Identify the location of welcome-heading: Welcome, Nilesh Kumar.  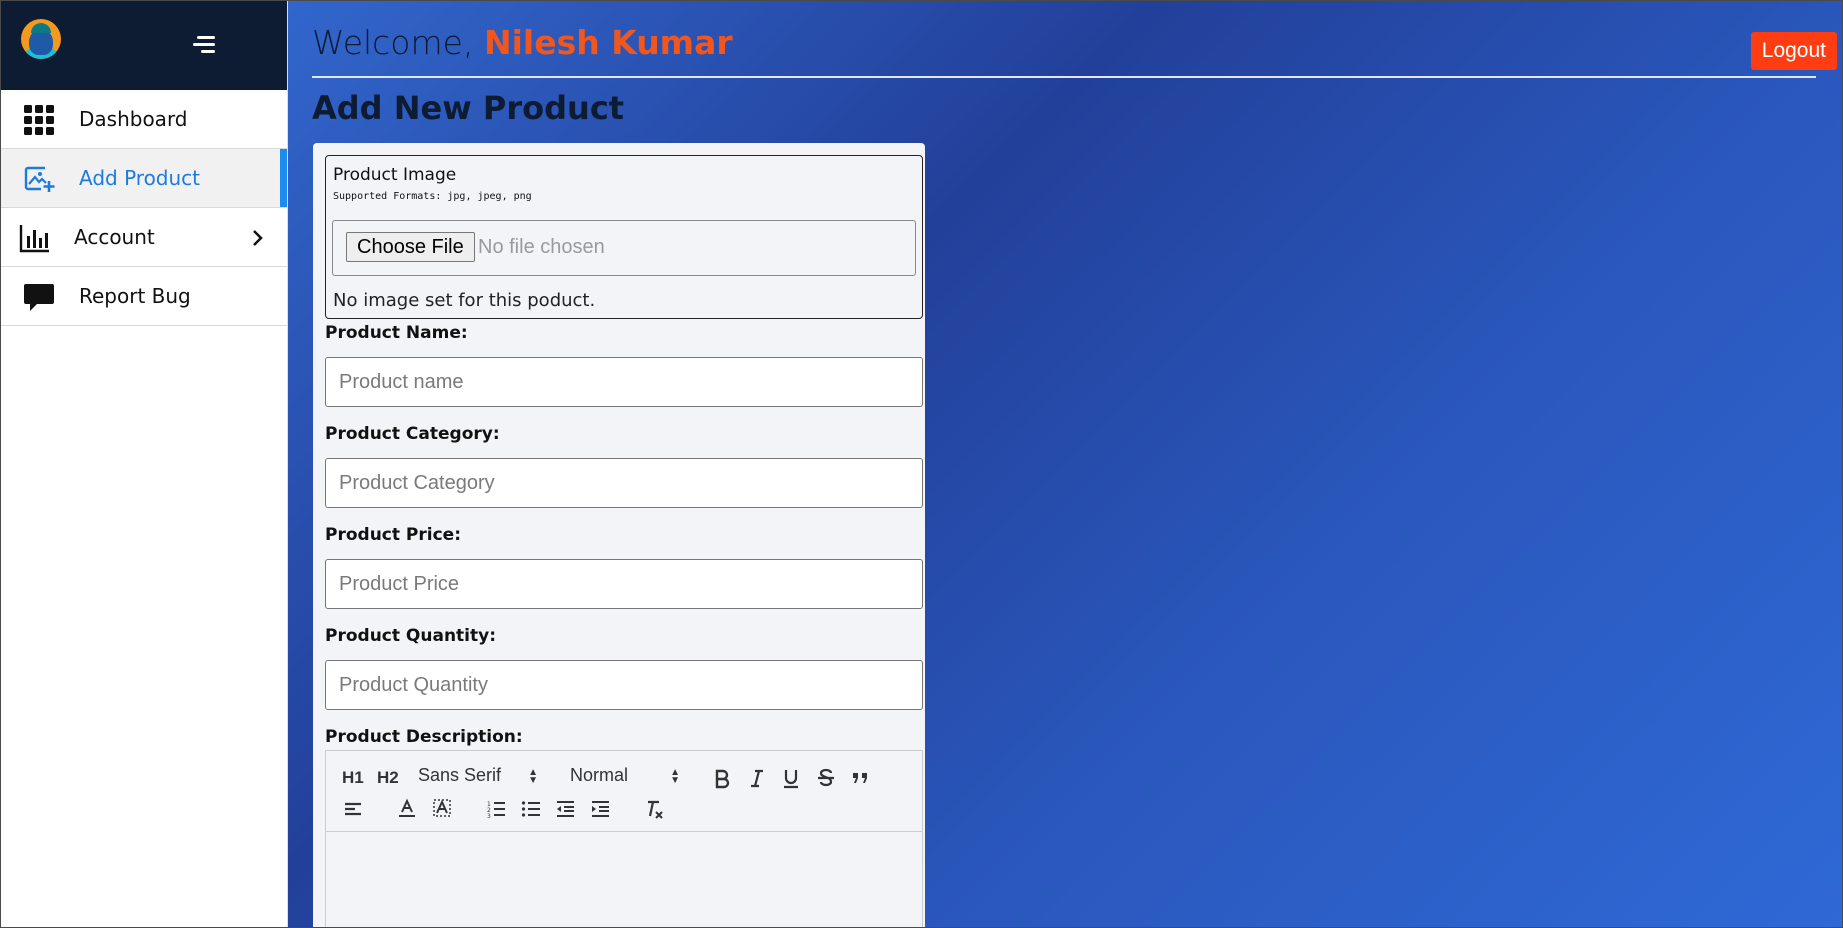
(522, 42).